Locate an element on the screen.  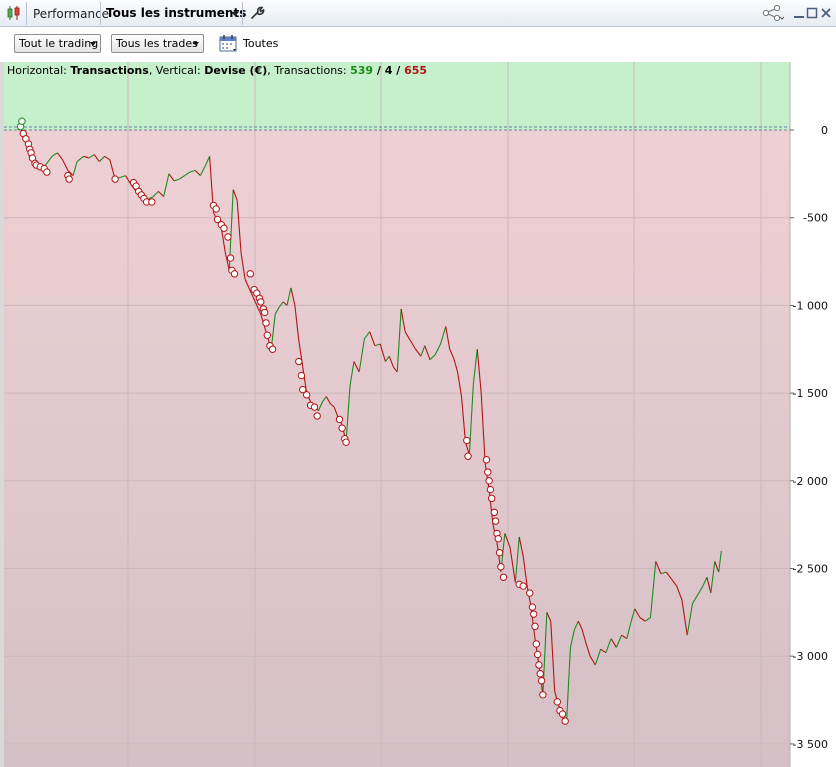
trading-filter-label: Tout le trading is located at coordinates (59, 43).